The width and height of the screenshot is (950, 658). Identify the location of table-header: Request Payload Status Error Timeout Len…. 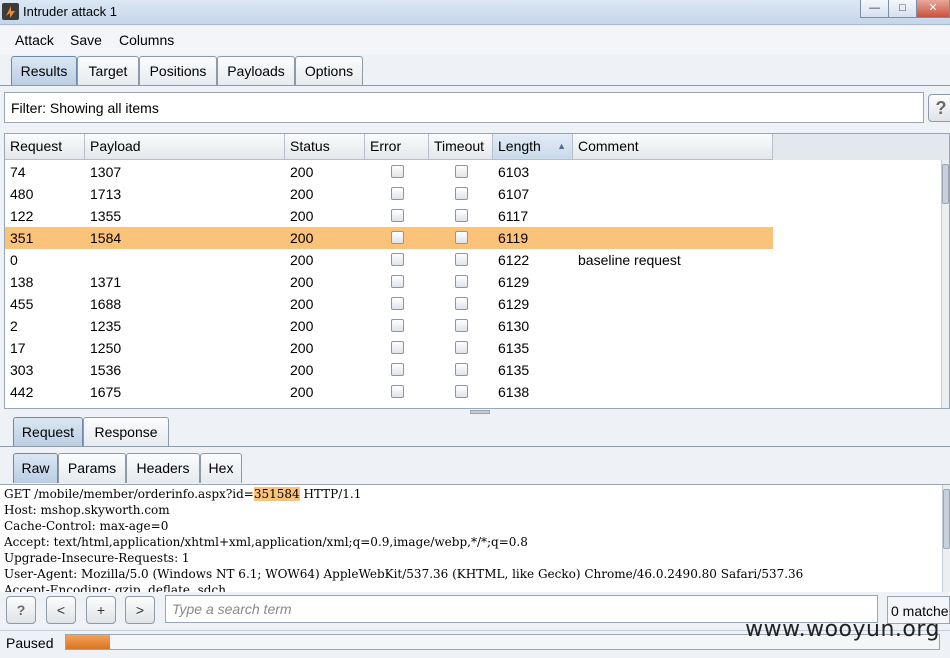
(477, 147).